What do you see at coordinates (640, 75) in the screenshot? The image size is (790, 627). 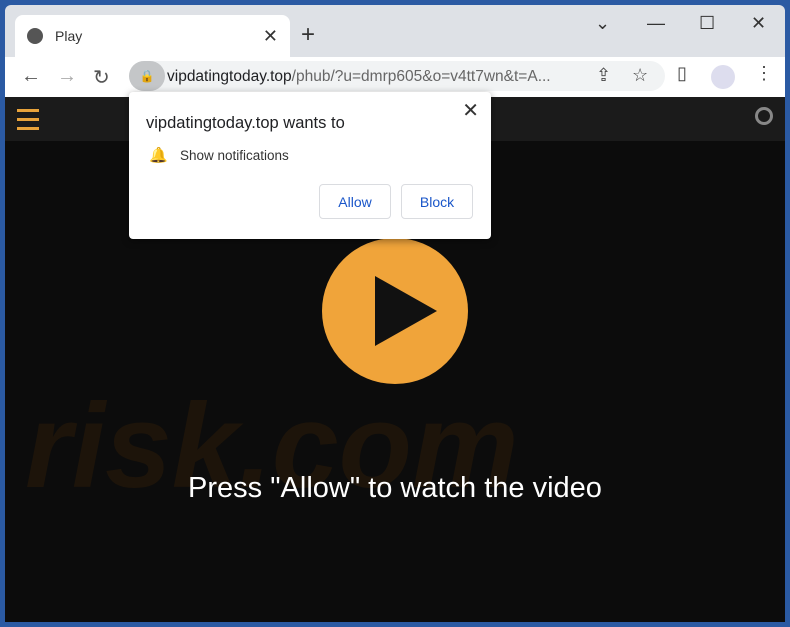 I see `star-icon: ☆` at bounding box center [640, 75].